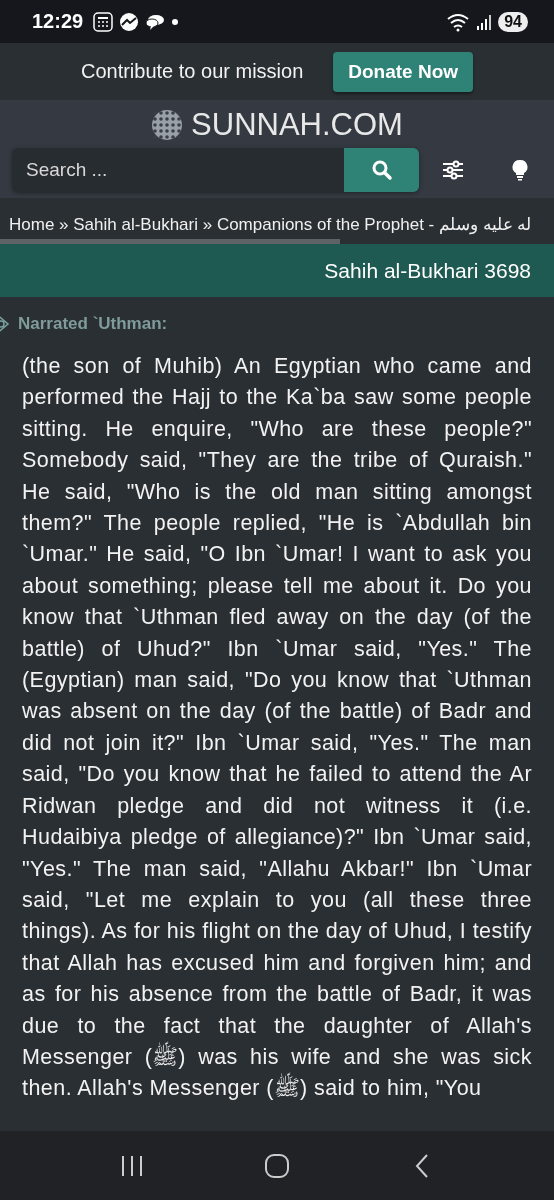  Describe the element at coordinates (175, 21) in the screenshot. I see `dot-icon` at that location.